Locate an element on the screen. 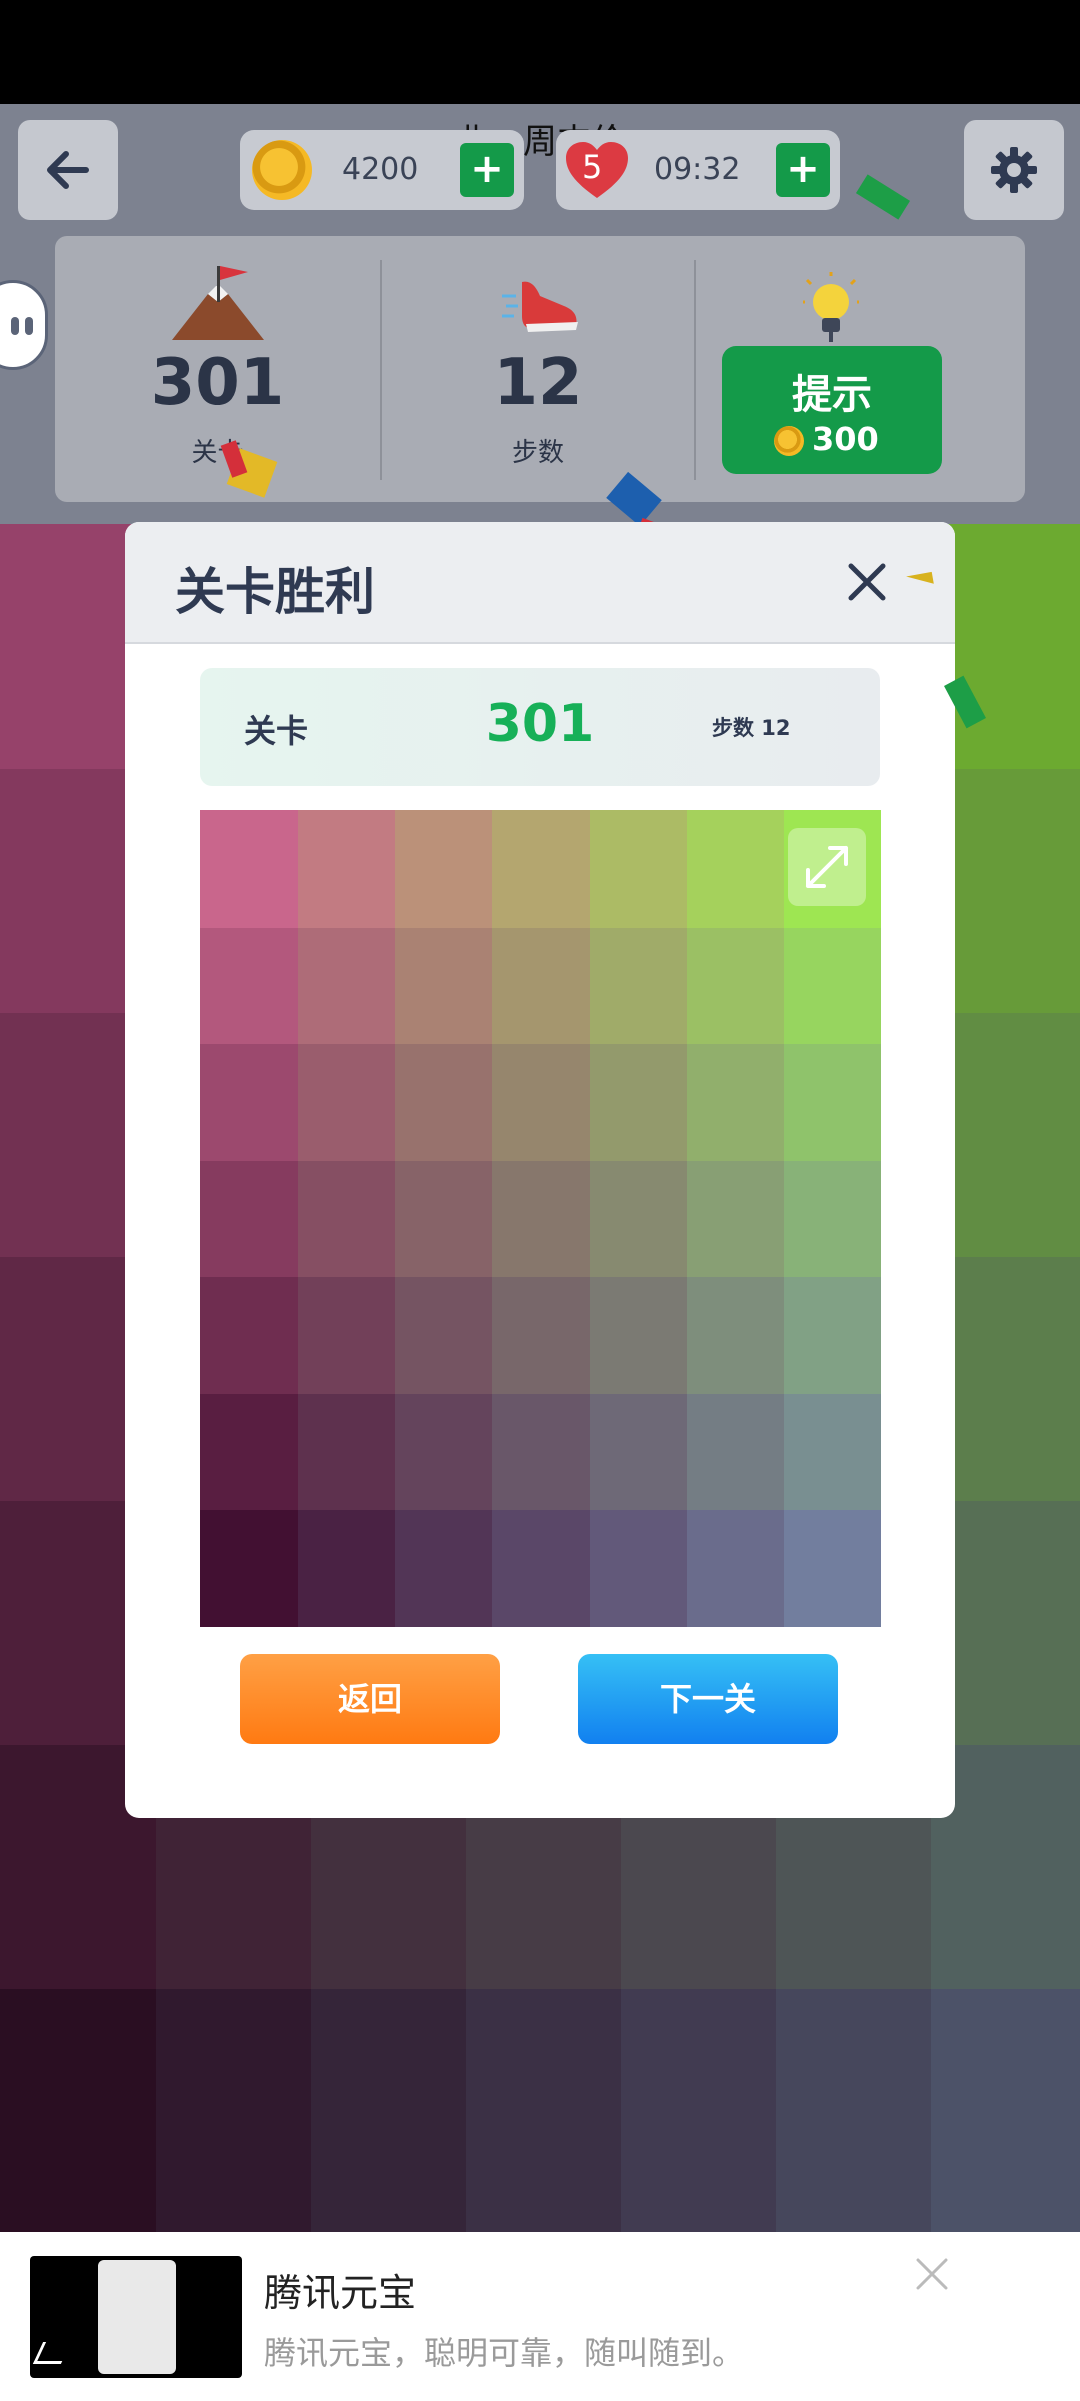  settings-button is located at coordinates (1014, 170).